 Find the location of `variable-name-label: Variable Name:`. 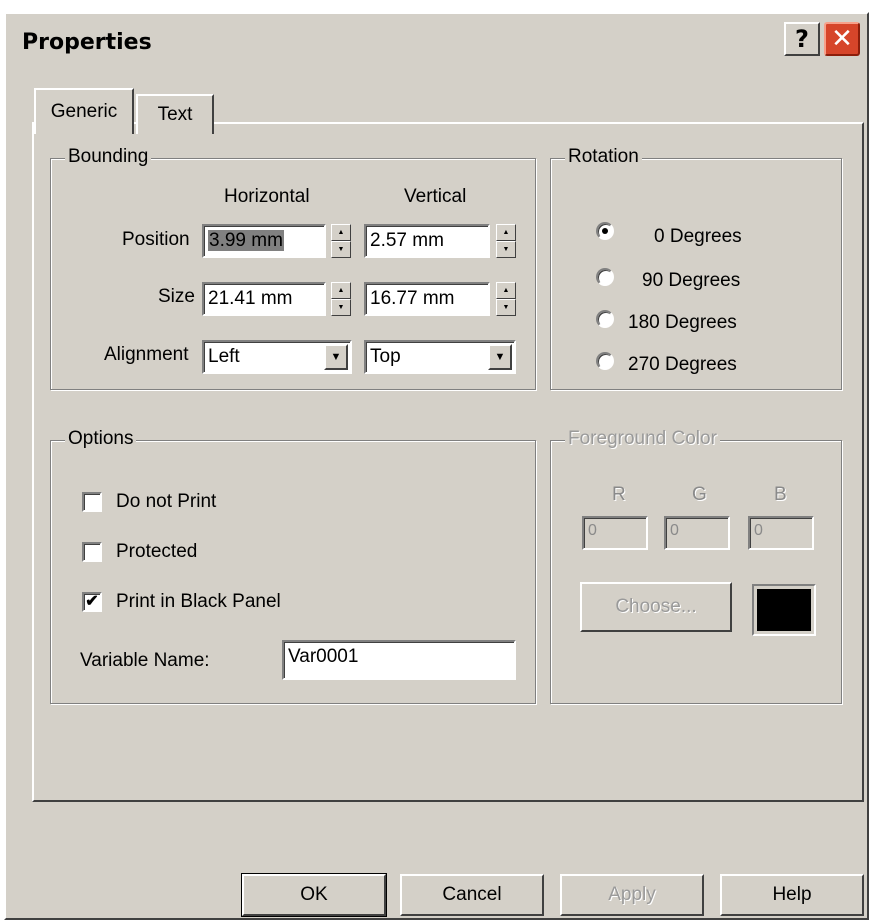

variable-name-label: Variable Name: is located at coordinates (145, 660).